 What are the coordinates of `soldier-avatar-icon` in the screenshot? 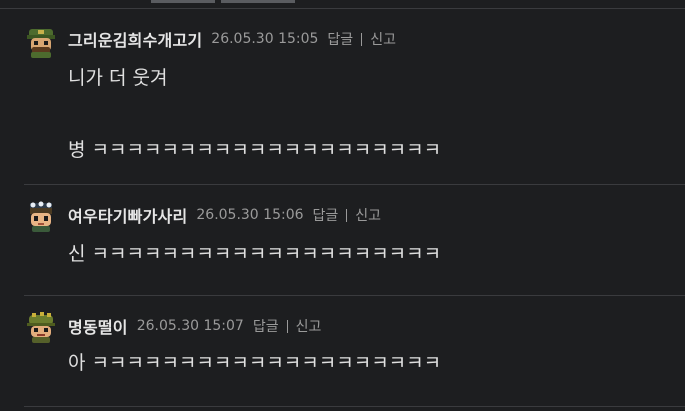 It's located at (41, 43).